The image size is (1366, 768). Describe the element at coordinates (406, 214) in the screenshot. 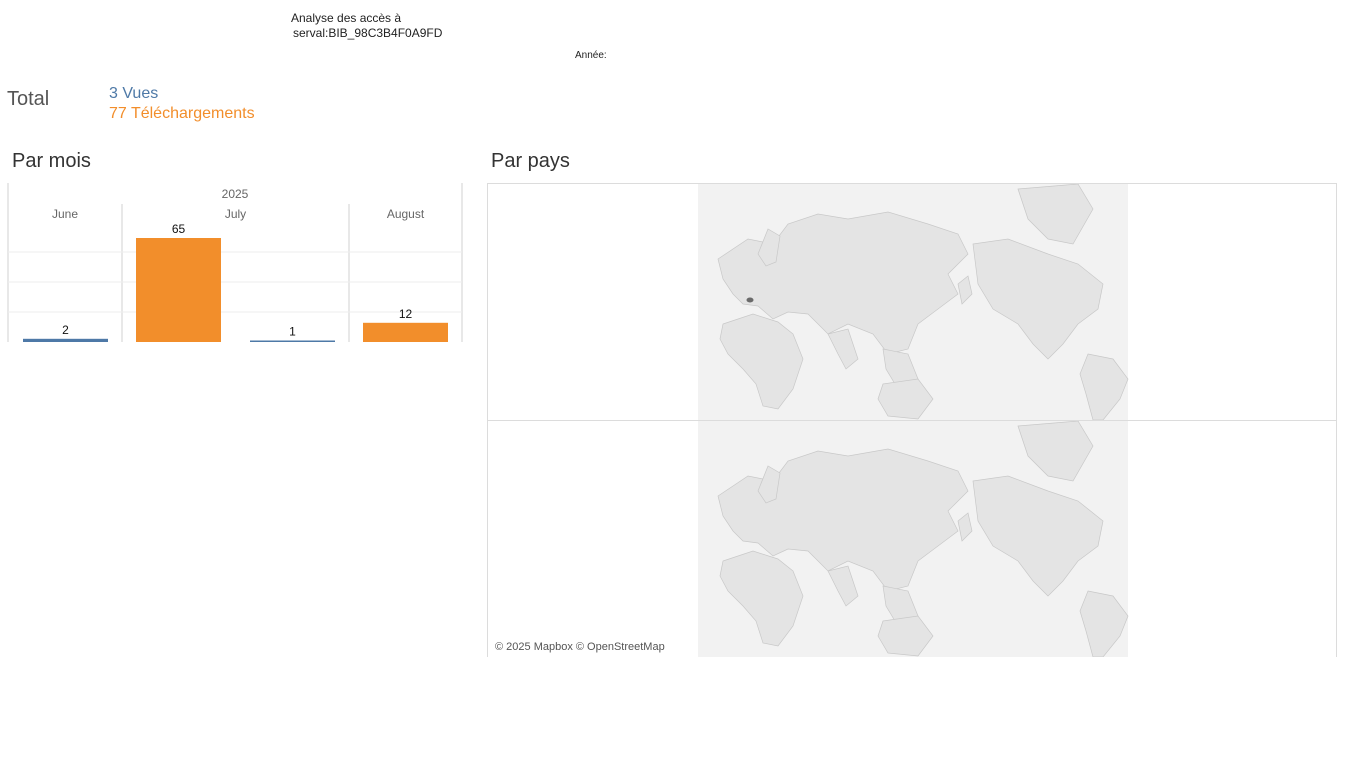

I see `month-header-august: August` at that location.